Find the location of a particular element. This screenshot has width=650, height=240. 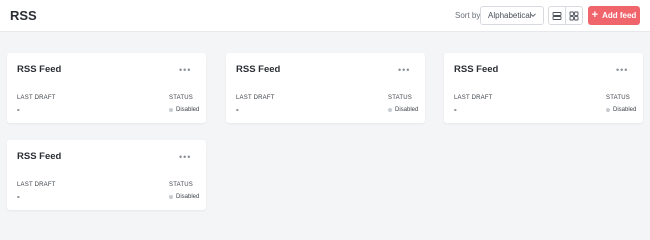

grid-view-button is located at coordinates (574, 15).